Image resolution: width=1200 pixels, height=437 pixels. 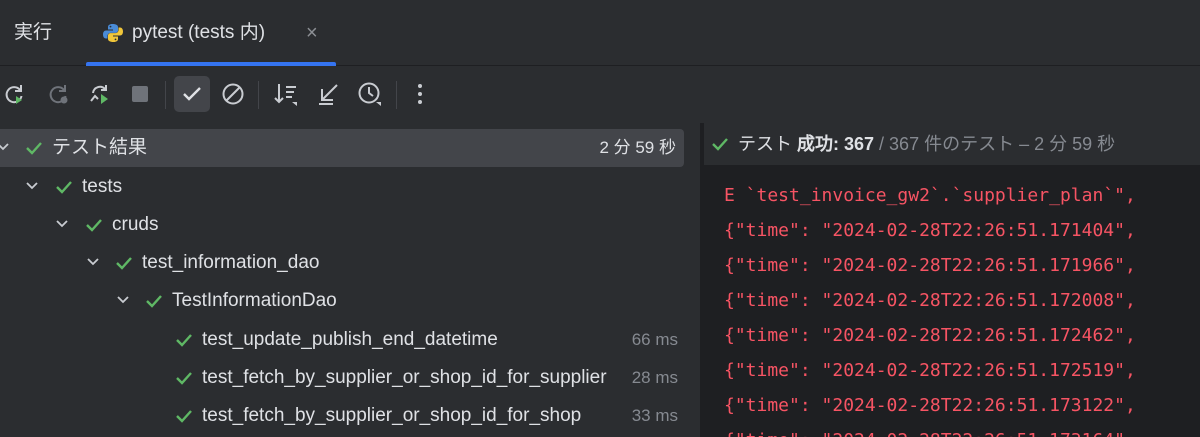 What do you see at coordinates (231, 262) in the screenshot?
I see `tree-row-label: test_information_dao` at bounding box center [231, 262].